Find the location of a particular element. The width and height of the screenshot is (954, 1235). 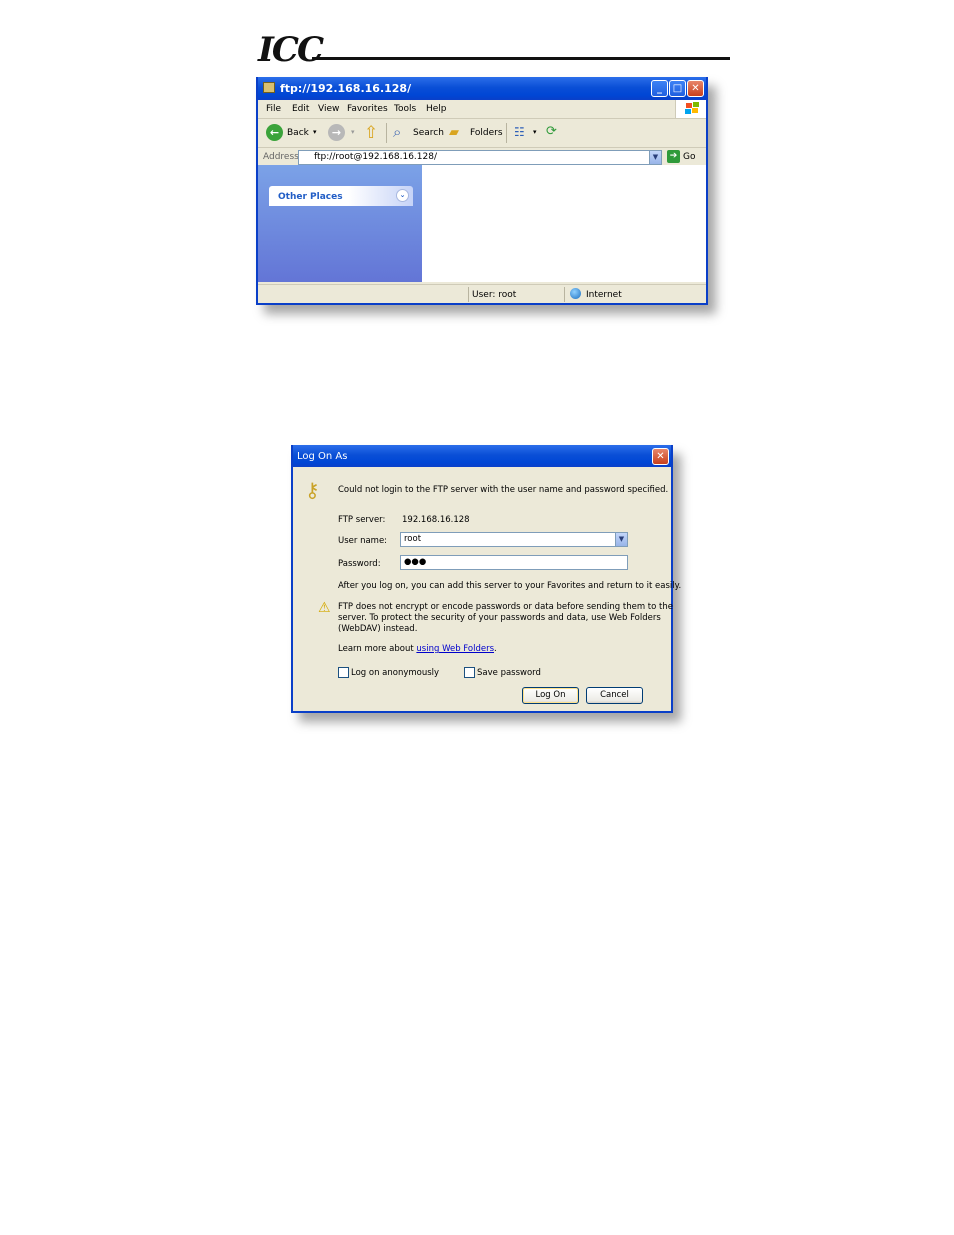

menu-favorites: Favorites is located at coordinates (367, 109).